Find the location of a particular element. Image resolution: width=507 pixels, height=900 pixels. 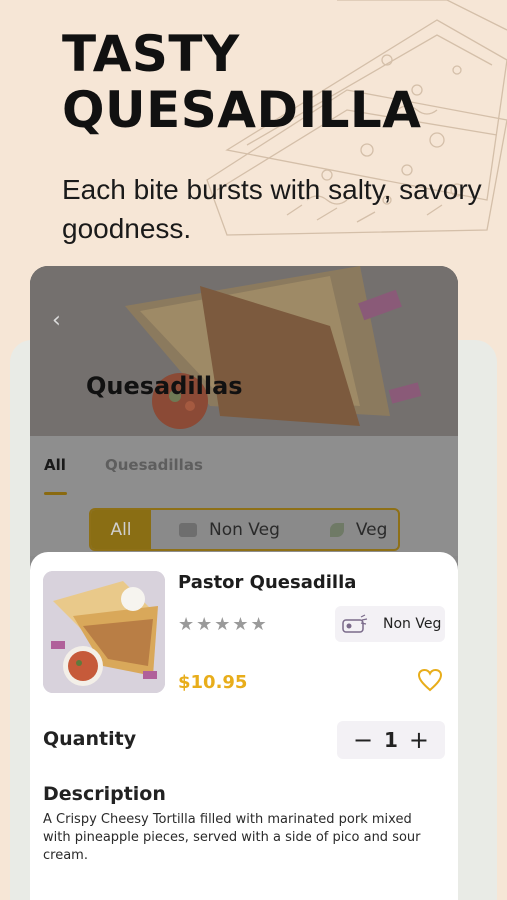

filter-non-veg-button: Non Veg is located at coordinates (229, 530).